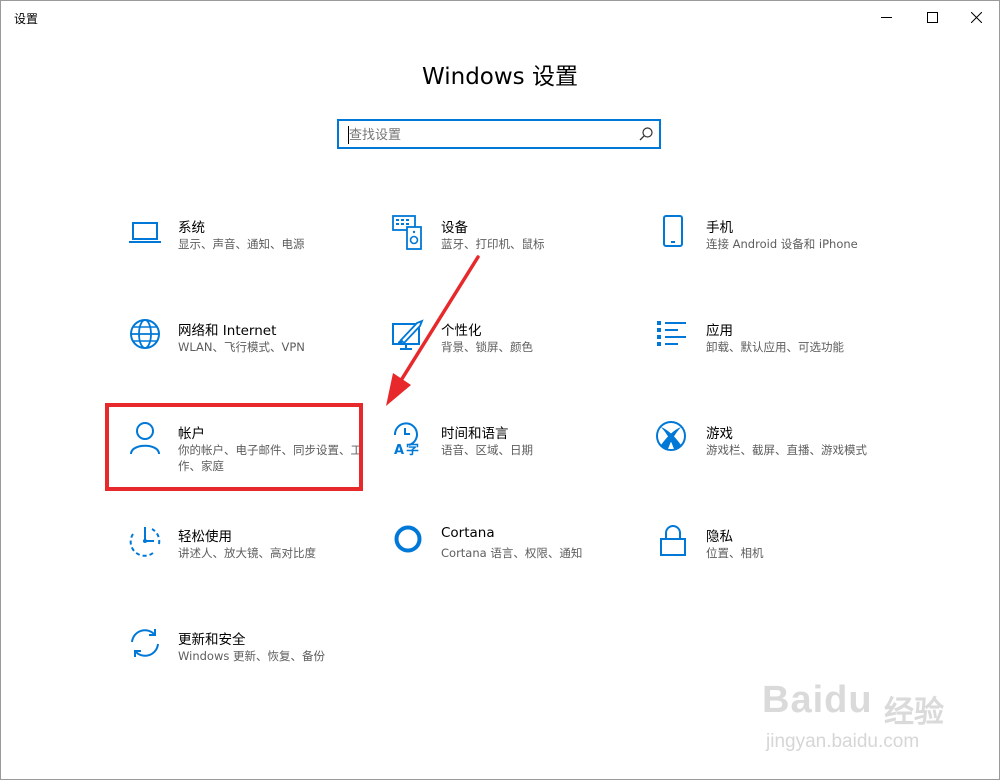  I want to click on svg-text: 字, so click(412, 449).